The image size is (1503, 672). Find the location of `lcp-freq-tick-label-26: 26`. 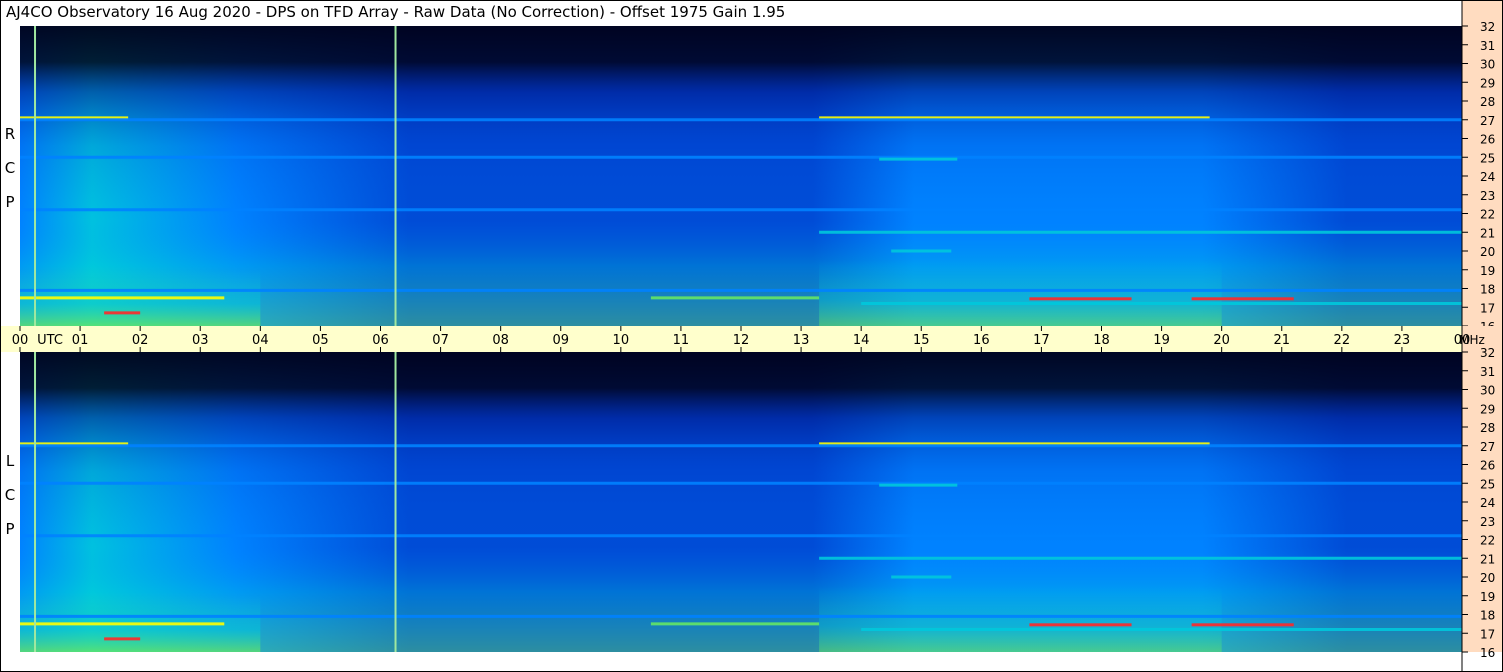

lcp-freq-tick-label-26: 26 is located at coordinates (1487, 466).